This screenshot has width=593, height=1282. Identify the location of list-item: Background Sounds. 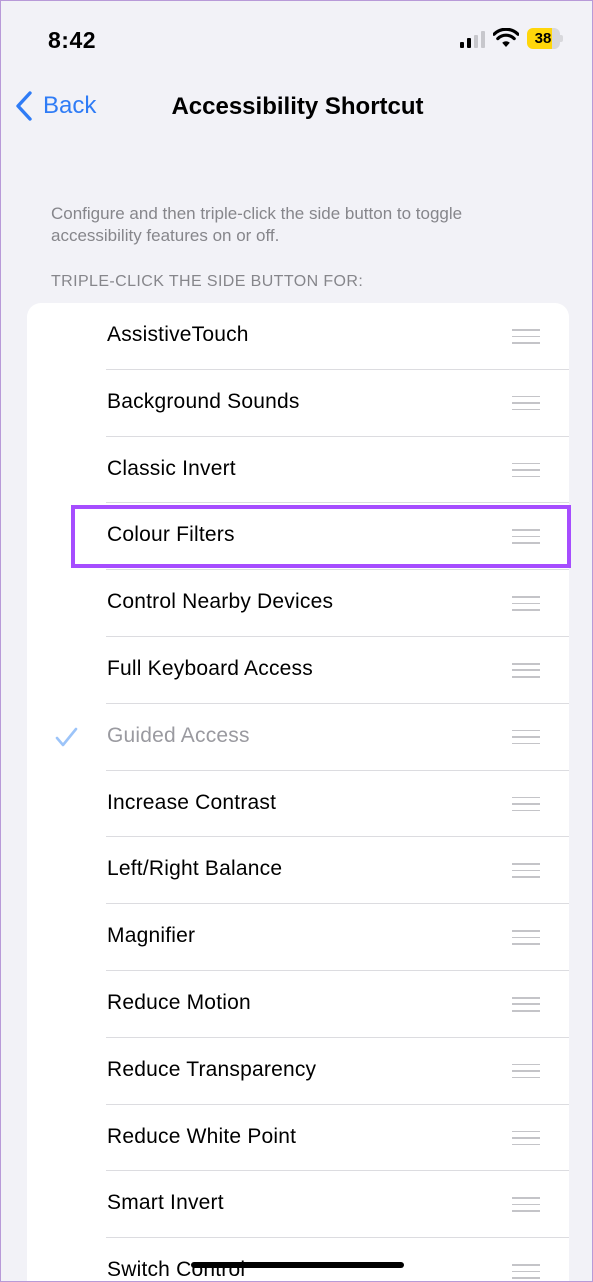
(298, 403).